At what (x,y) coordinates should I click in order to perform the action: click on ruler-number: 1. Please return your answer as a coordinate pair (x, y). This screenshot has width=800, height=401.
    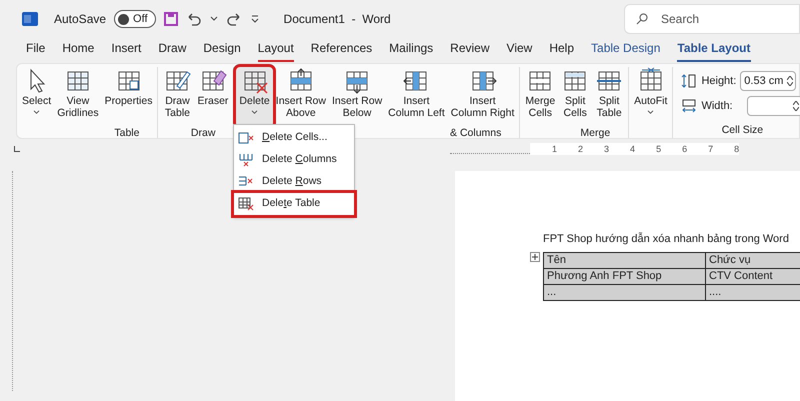
    Looking at the image, I should click on (555, 149).